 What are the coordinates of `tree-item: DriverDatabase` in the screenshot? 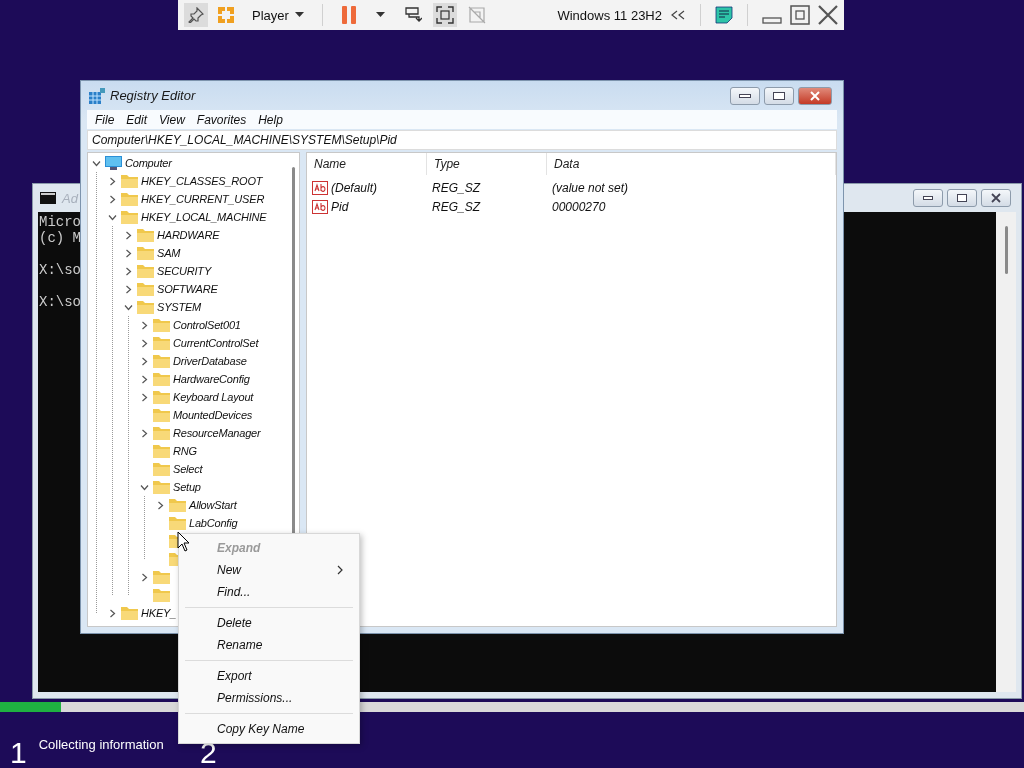 It's located at (210, 361).